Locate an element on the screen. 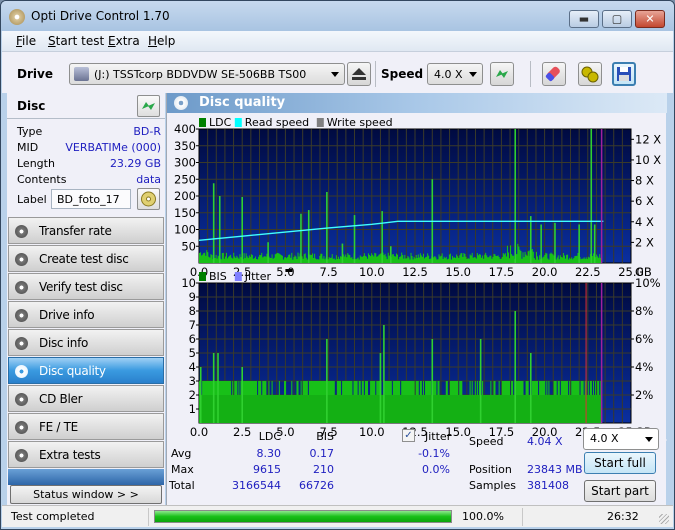 This screenshot has height=530, width=675. bis-y-tick: 8 is located at coordinates (192, 311).